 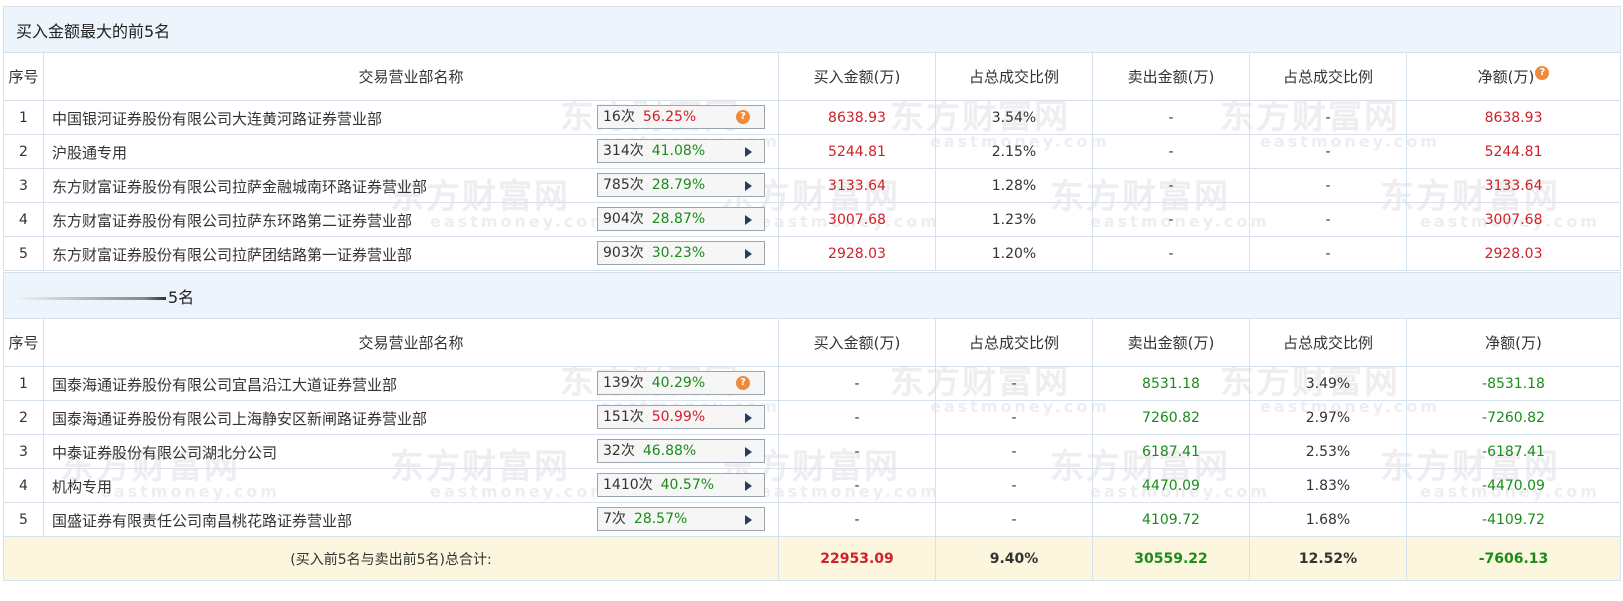 What do you see at coordinates (681, 185) in the screenshot?
I see `branch-stat-box: 785次 28.79%` at bounding box center [681, 185].